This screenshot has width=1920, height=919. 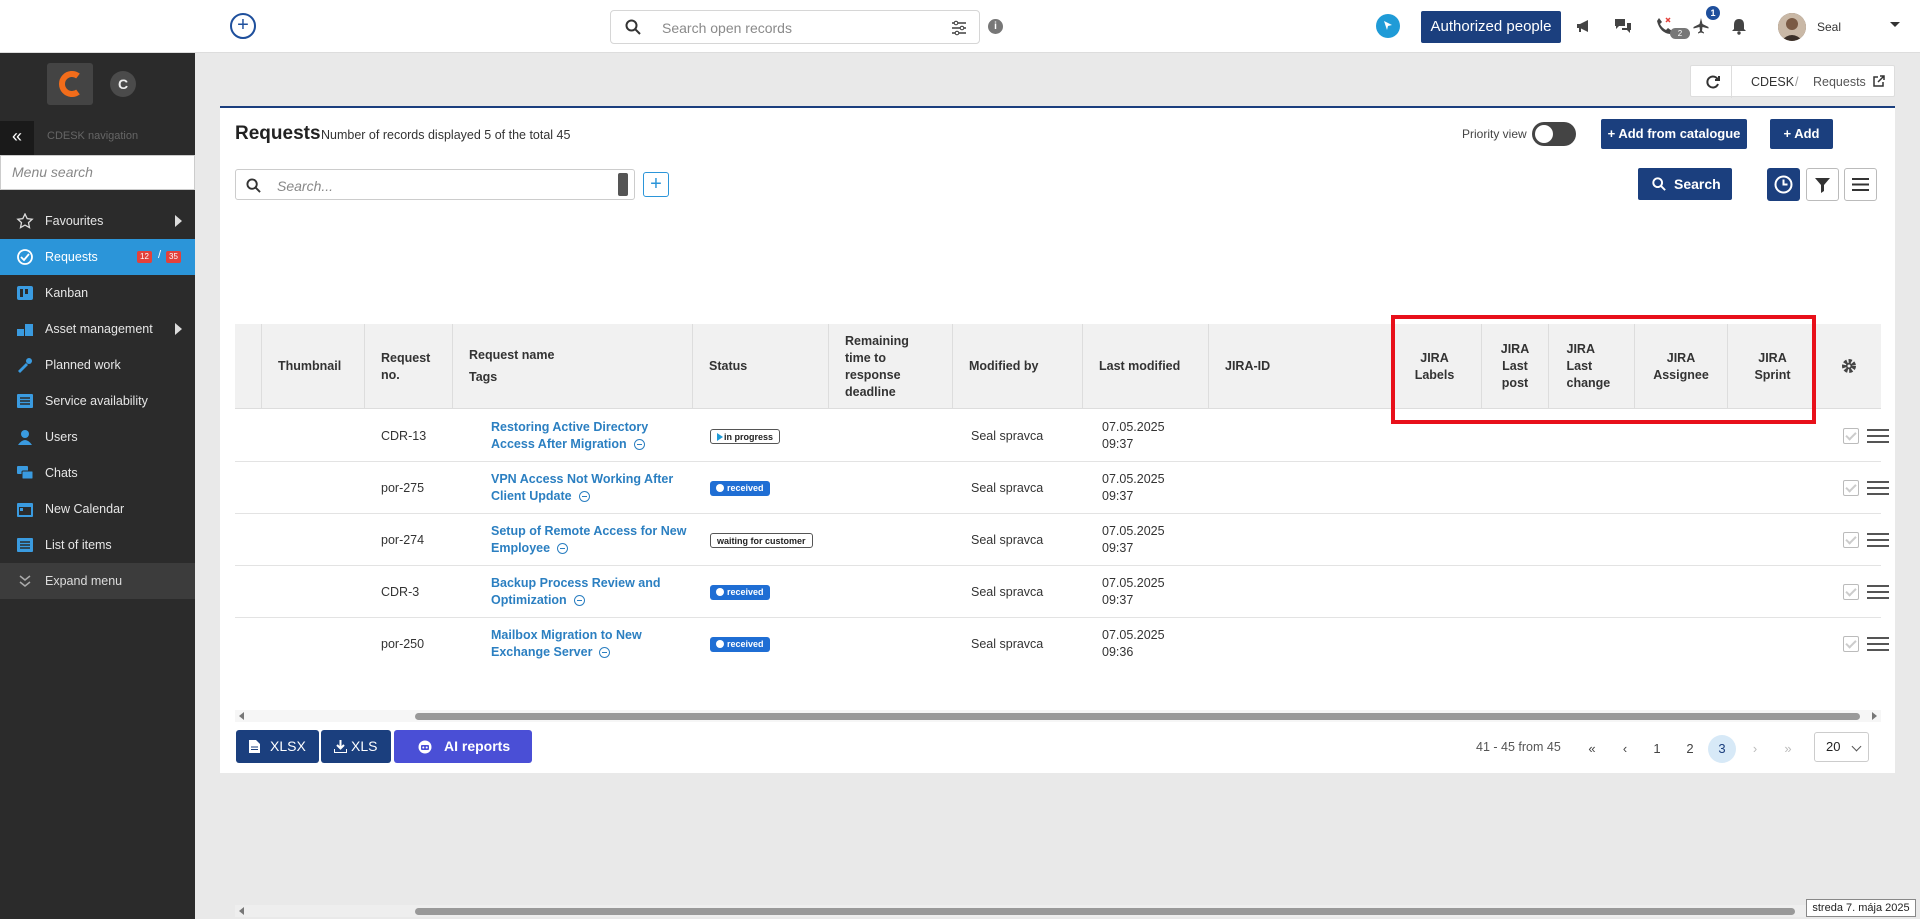 What do you see at coordinates (1388, 26) in the screenshot?
I see `remote-cursor-icon` at bounding box center [1388, 26].